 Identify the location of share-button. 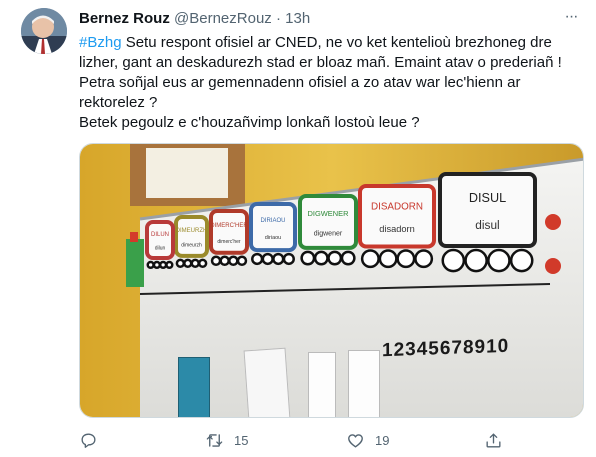
(493, 440).